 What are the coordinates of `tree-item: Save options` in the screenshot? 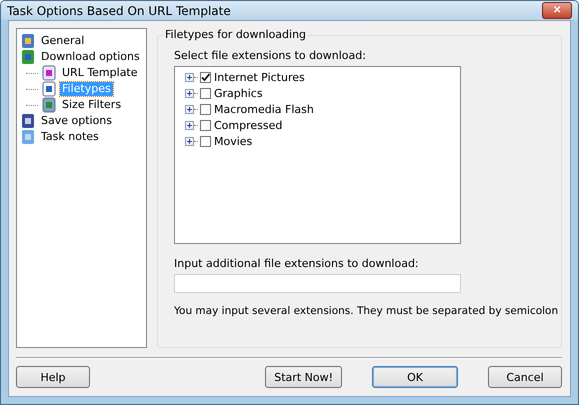 It's located at (76, 121).